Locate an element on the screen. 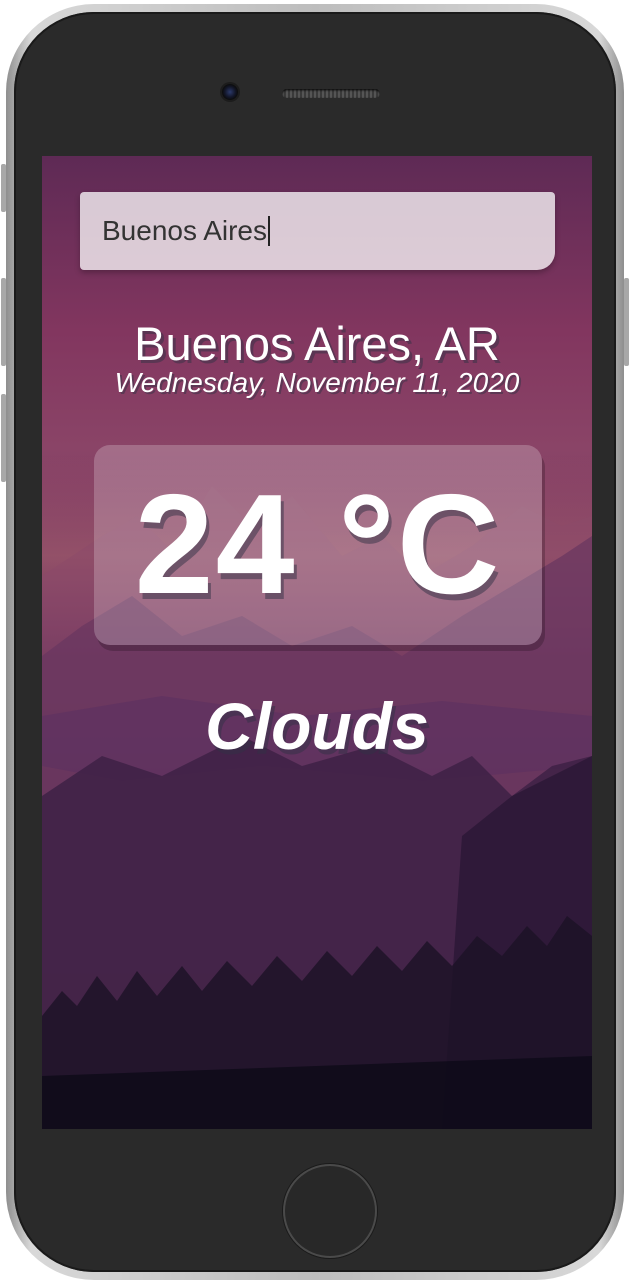 This screenshot has height=1286, width=632. location-title: Buenos Aires, AR is located at coordinates (317, 343).